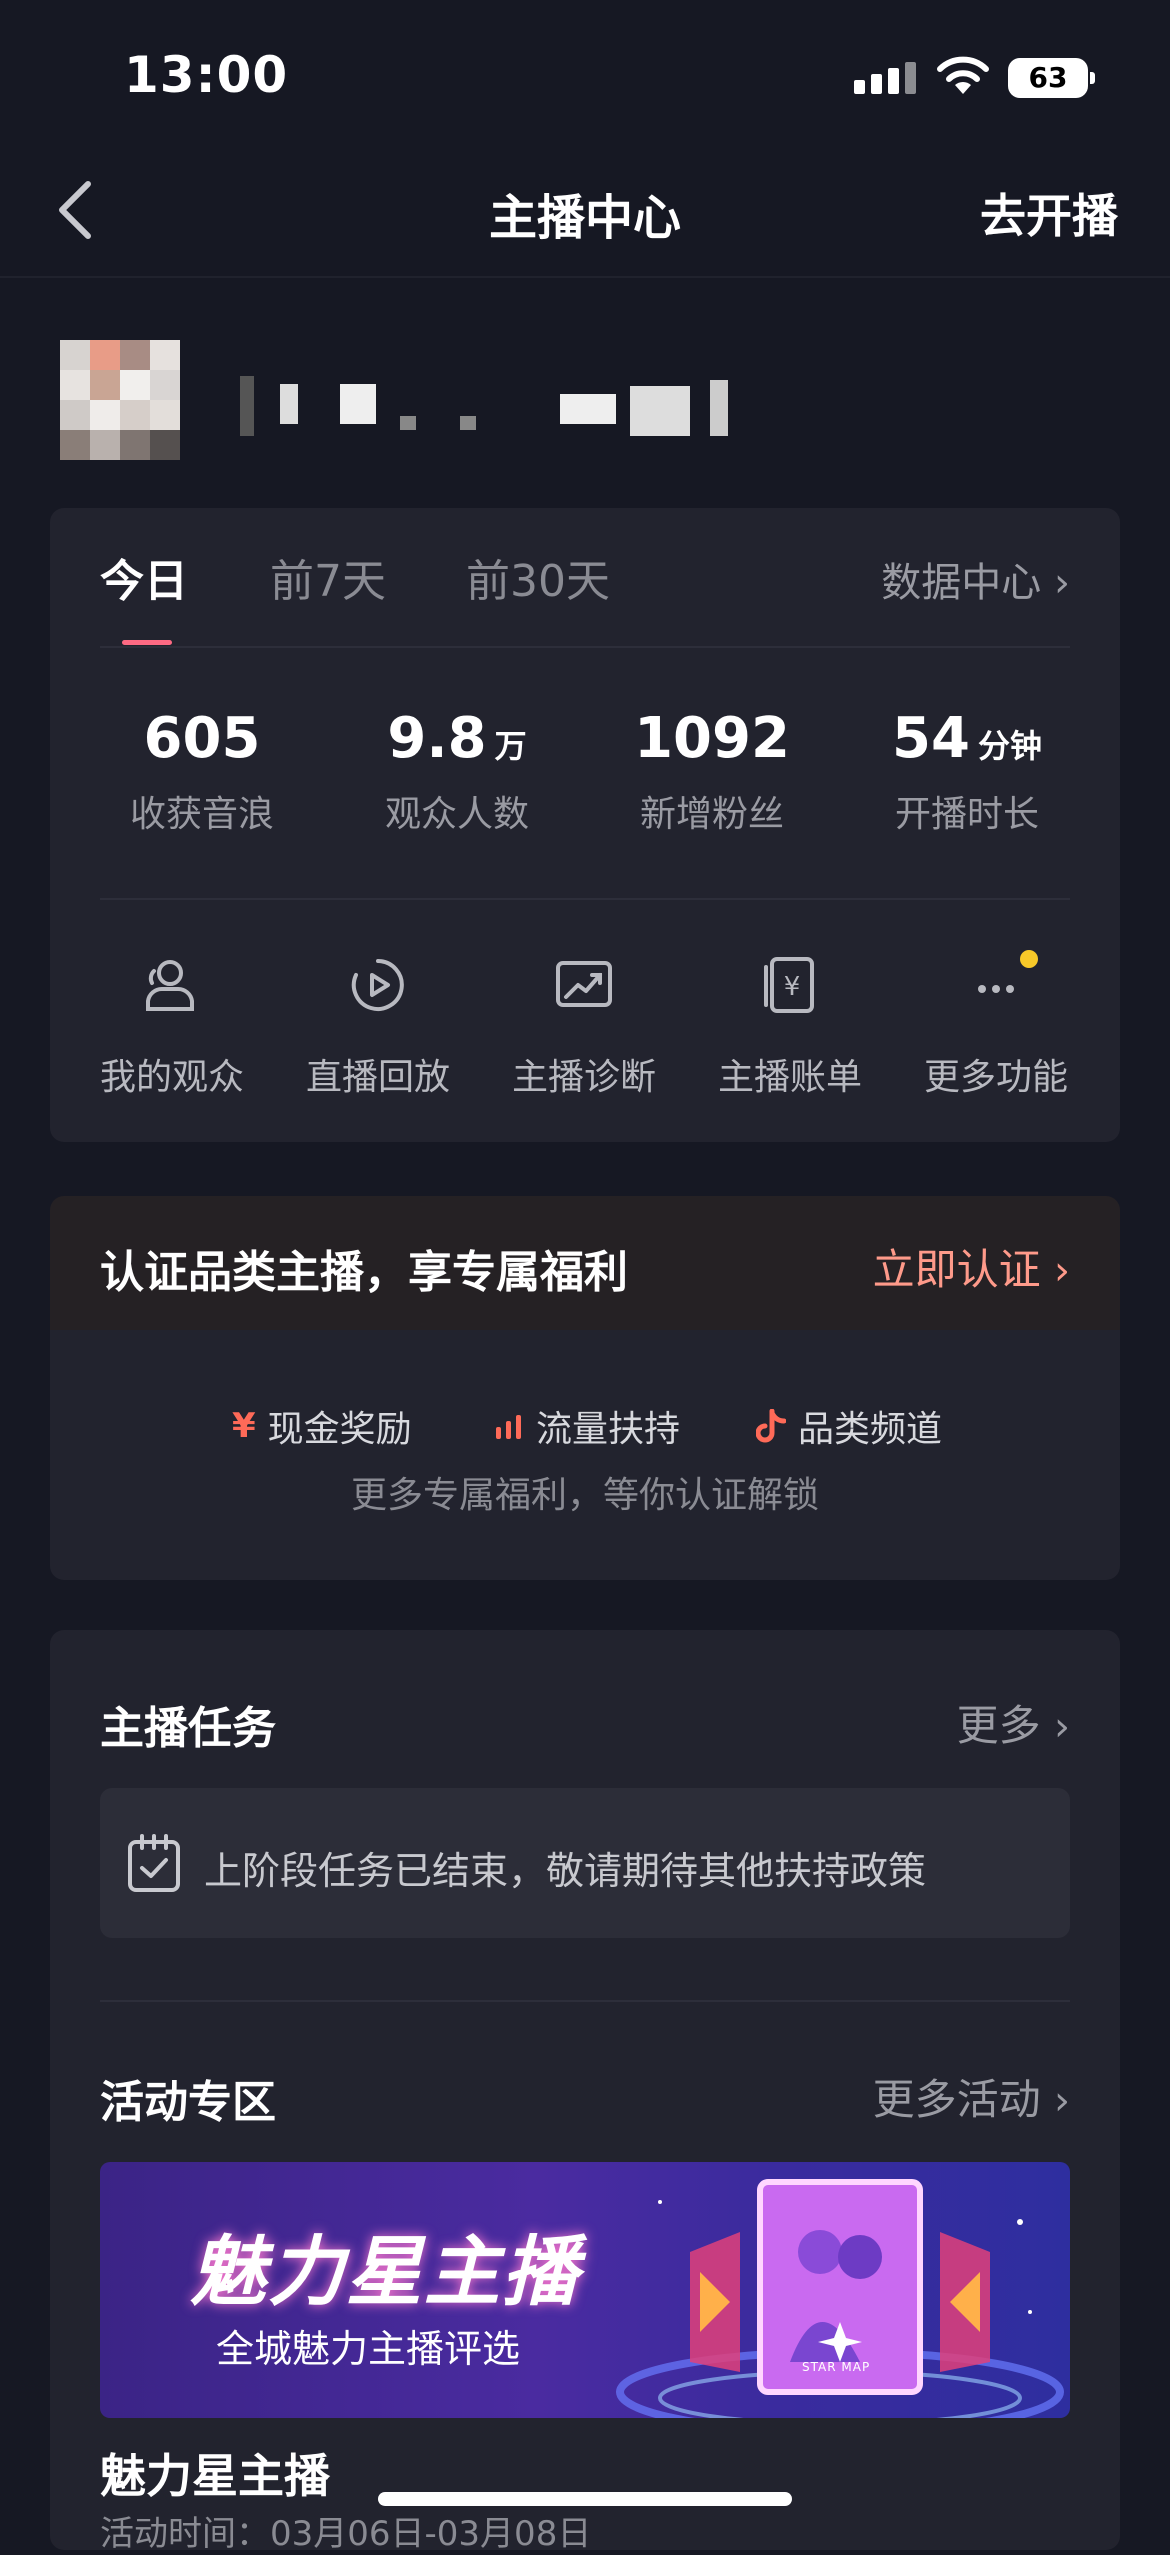  I want to click on certify-body, so click(585, 1455).